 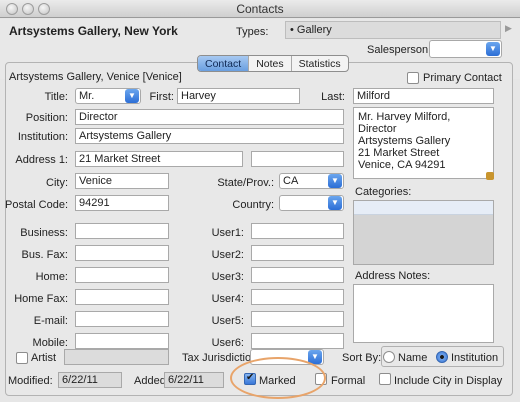 I want to click on tab-notes: Notes, so click(x=270, y=63).